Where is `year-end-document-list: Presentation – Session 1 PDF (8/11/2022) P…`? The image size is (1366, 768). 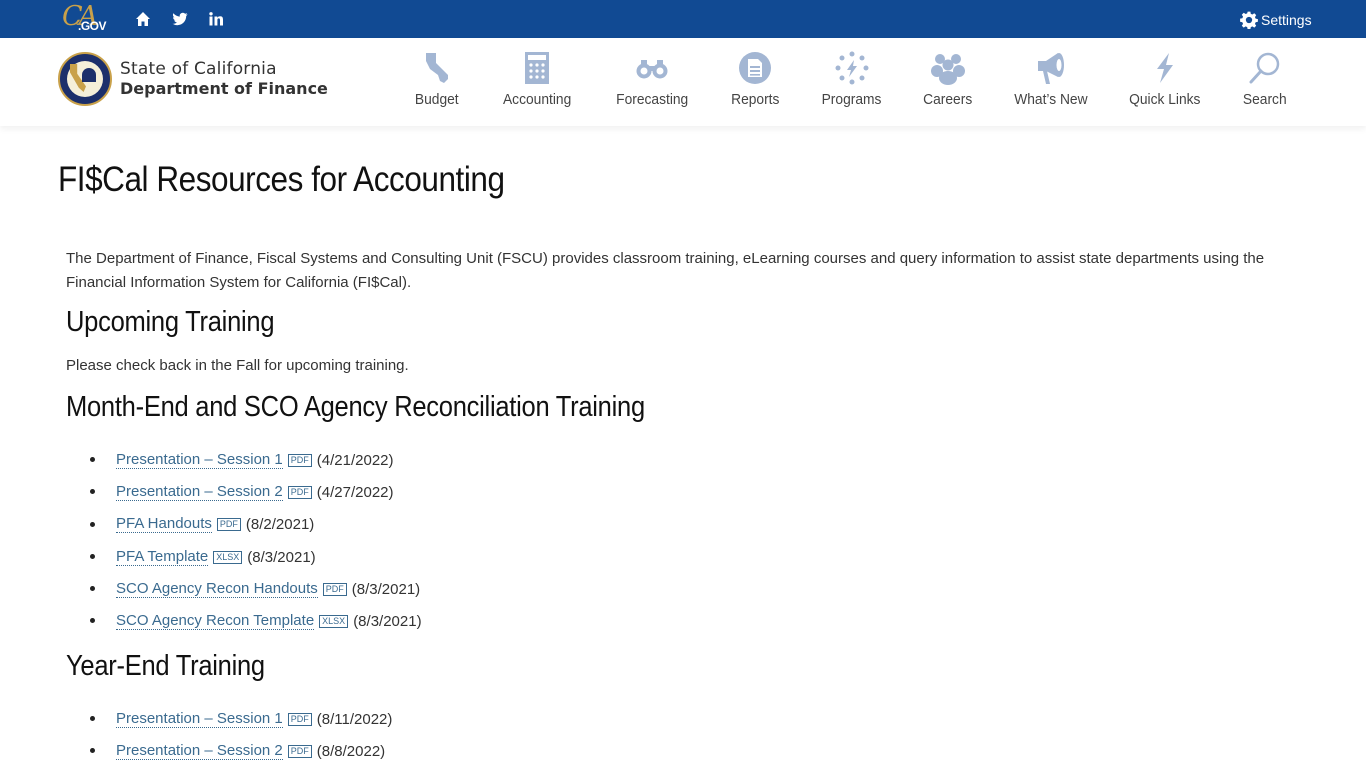
year-end-document-list: Presentation – Session 1 PDF (8/11/2022) P… is located at coordinates (241, 735).